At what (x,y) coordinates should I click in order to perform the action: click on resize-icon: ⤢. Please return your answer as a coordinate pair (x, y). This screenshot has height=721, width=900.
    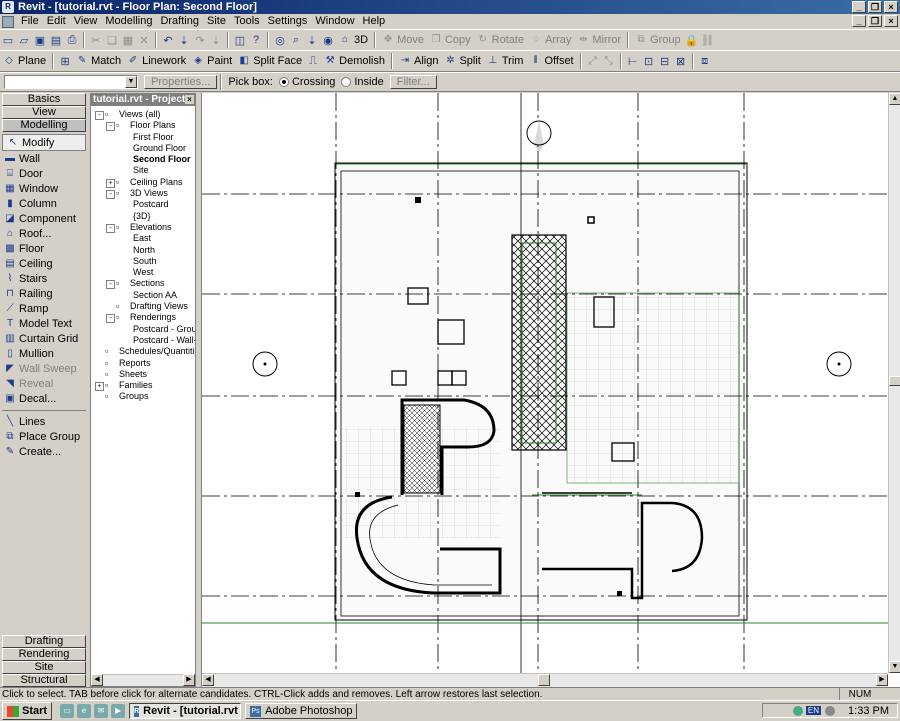
    Looking at the image, I should click on (593, 61).